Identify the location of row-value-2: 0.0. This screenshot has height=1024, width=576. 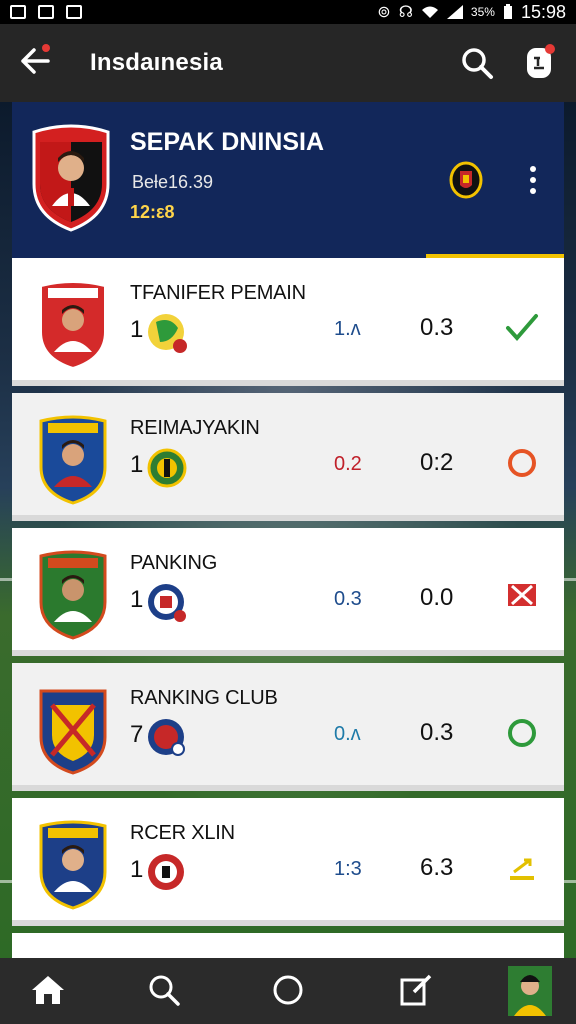
(437, 597).